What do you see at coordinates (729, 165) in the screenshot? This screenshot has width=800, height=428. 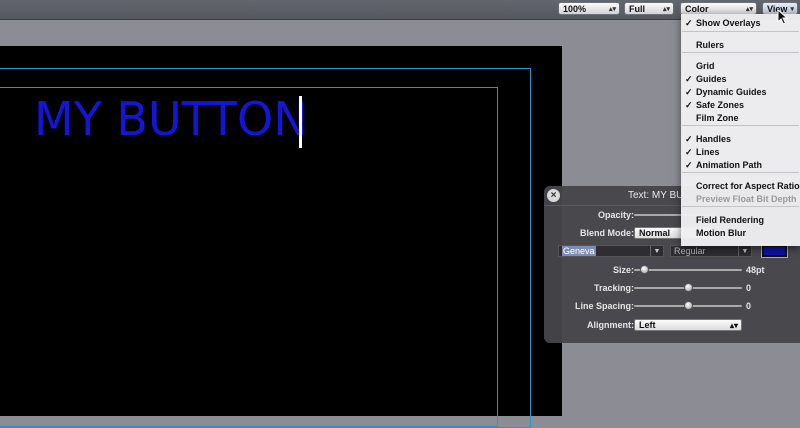 I see `view-menu-item-label: Animation Path` at bounding box center [729, 165].